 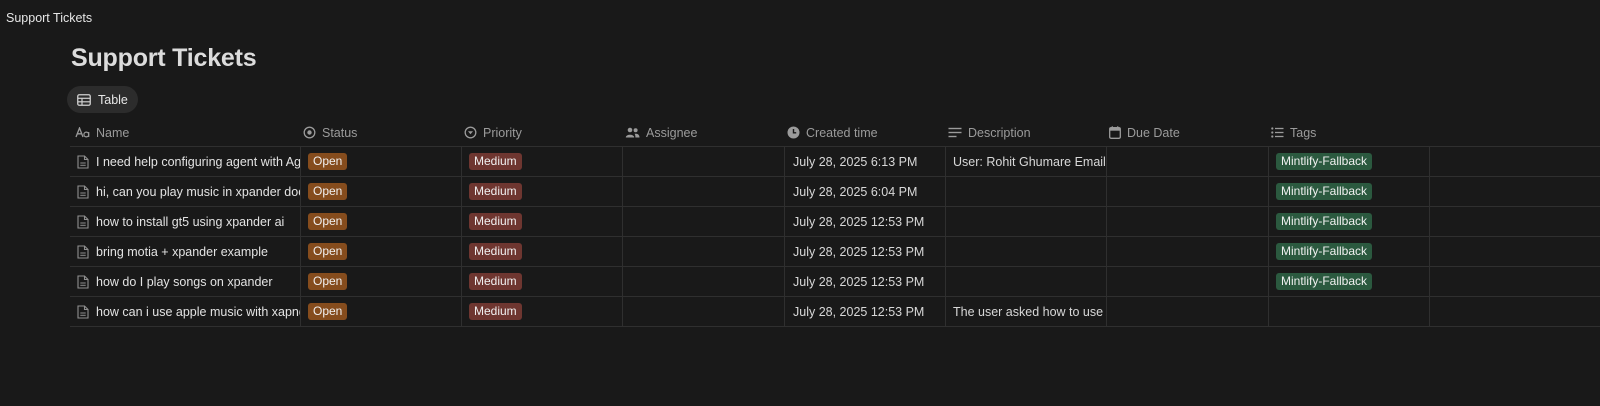 What do you see at coordinates (1349, 132) in the screenshot?
I see `column-header-tags: Tags` at bounding box center [1349, 132].